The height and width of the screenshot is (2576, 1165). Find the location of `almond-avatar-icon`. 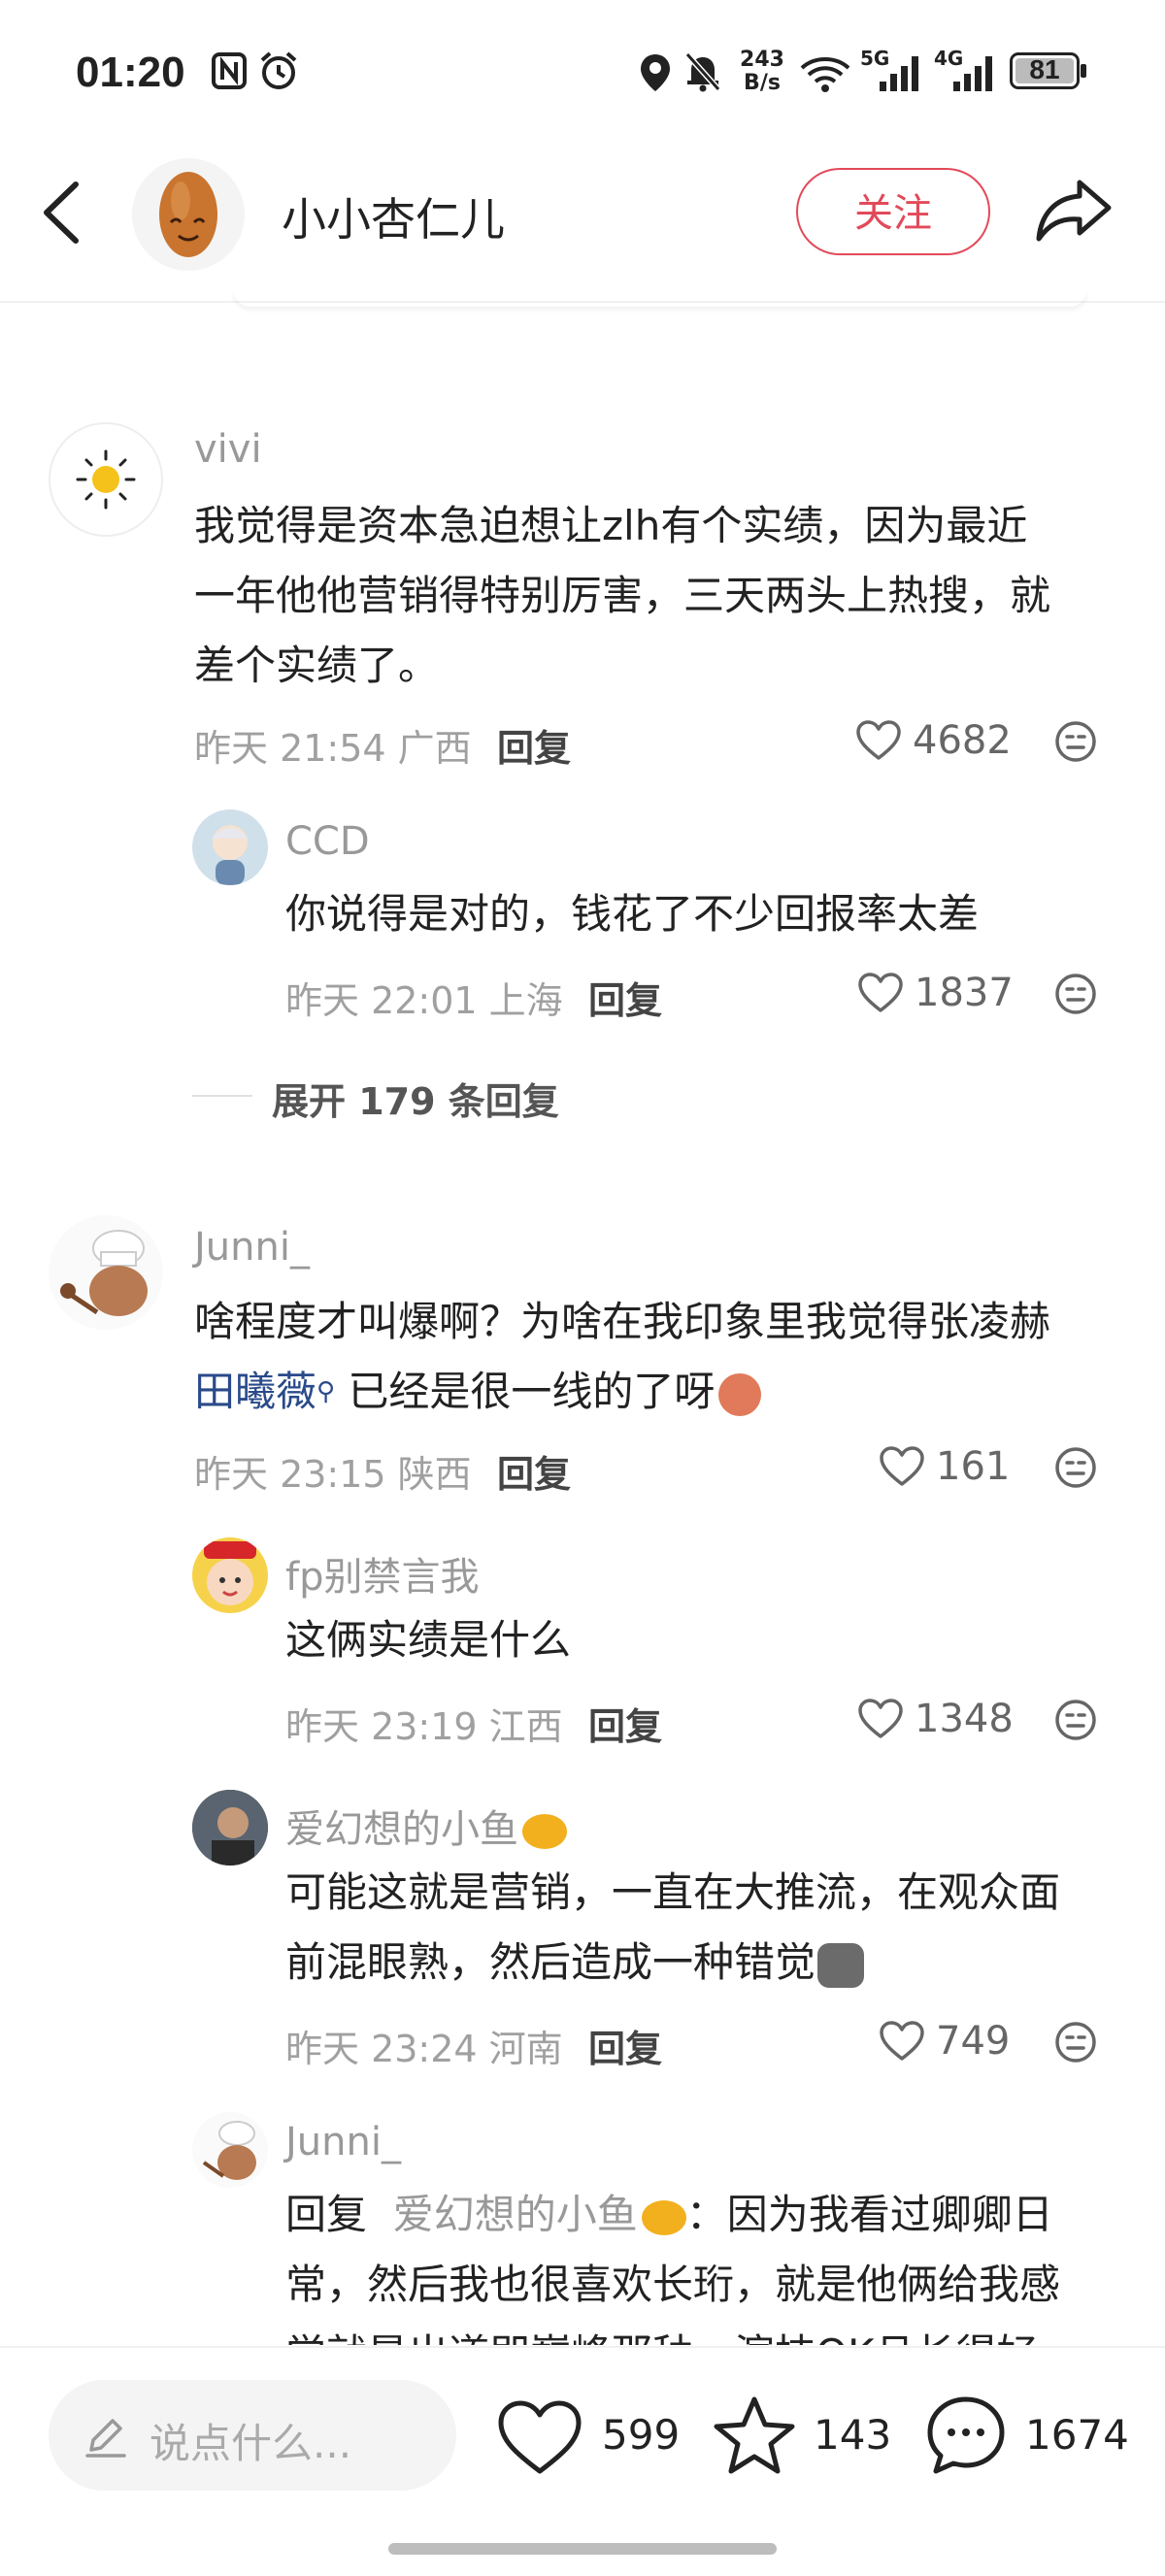

almond-avatar-icon is located at coordinates (188, 214).